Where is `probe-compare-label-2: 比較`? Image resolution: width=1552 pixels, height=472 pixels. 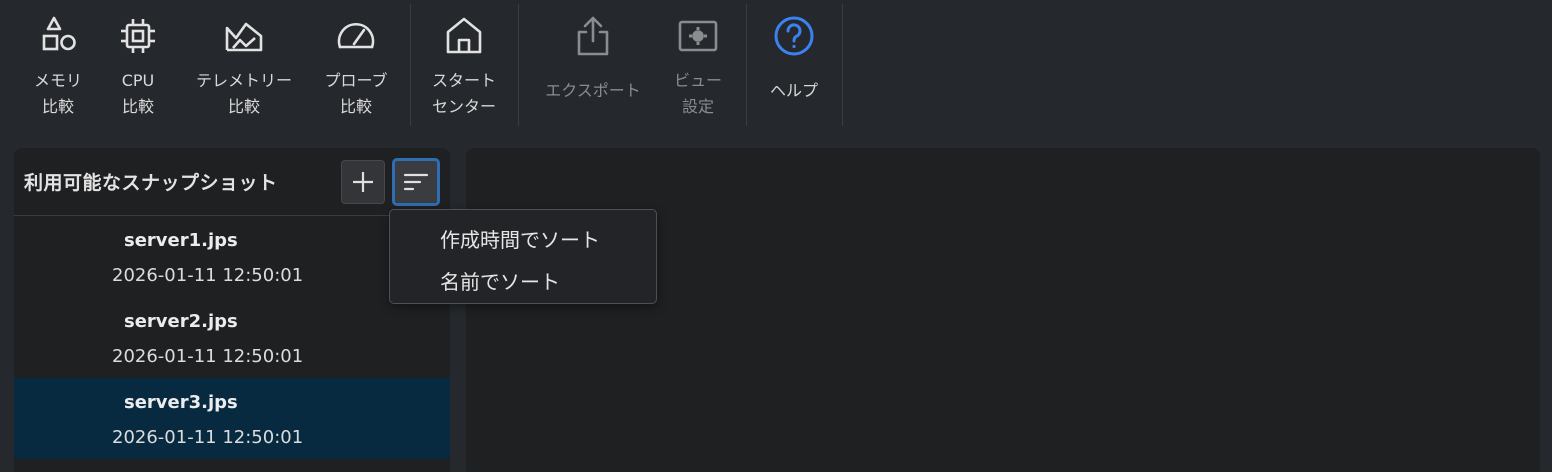 probe-compare-label-2: 比較 is located at coordinates (355, 106).